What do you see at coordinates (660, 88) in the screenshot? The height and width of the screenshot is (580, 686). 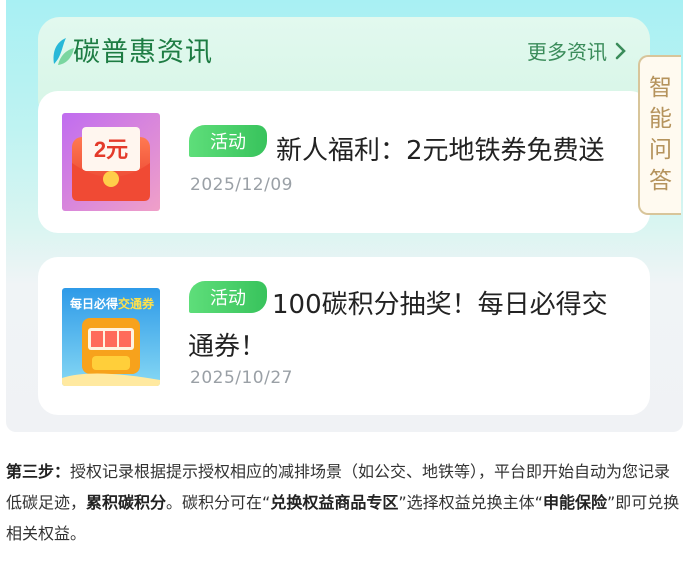 I see `side-tab-char: 智` at bounding box center [660, 88].